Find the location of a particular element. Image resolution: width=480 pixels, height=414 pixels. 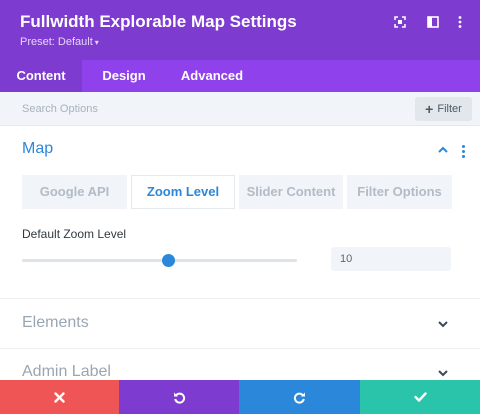

discard-button is located at coordinates (59, 397).